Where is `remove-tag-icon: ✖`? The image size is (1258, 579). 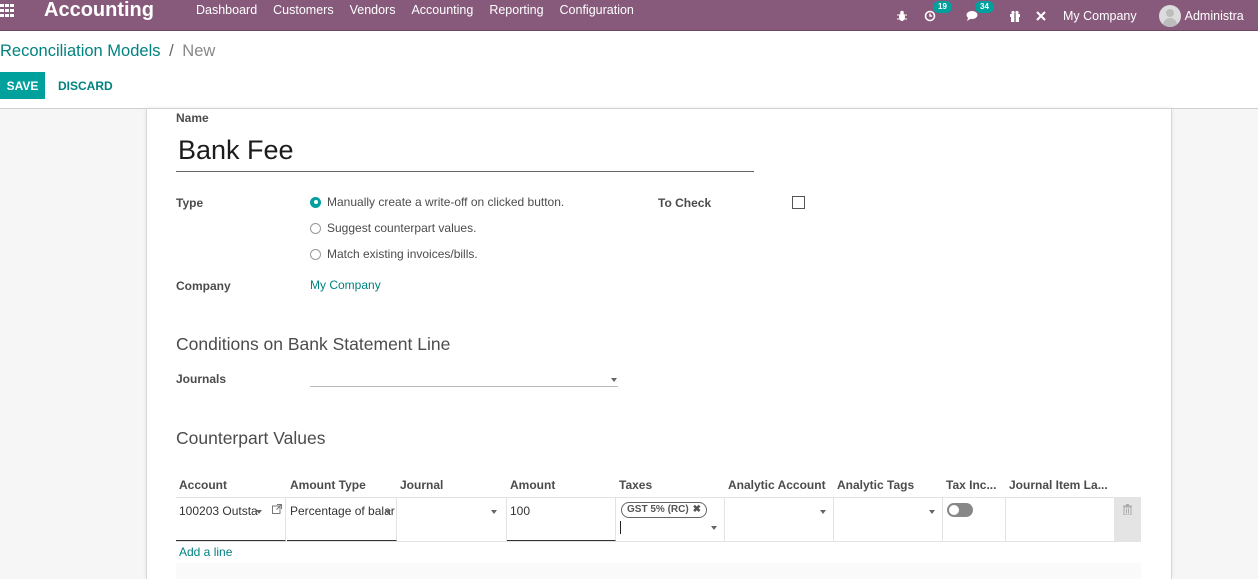
remove-tag-icon: ✖ is located at coordinates (697, 510).